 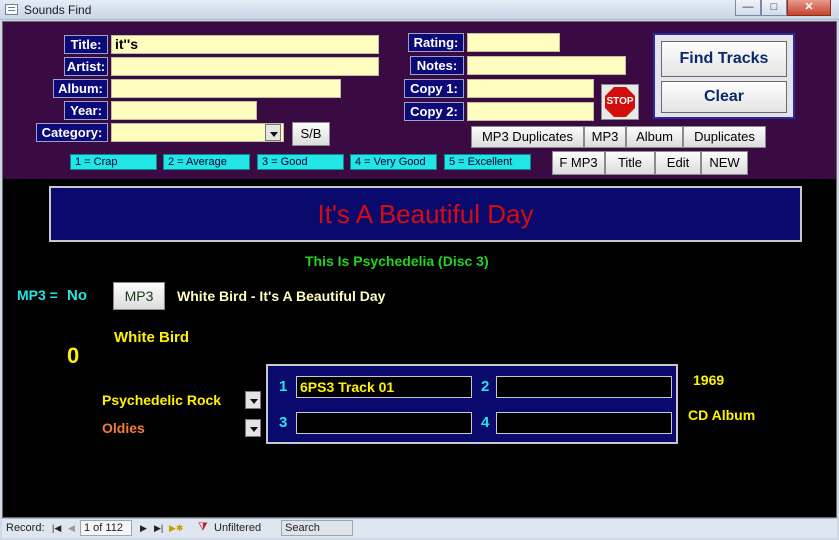 What do you see at coordinates (143, 528) in the screenshot?
I see `next-record-icon: ▶` at bounding box center [143, 528].